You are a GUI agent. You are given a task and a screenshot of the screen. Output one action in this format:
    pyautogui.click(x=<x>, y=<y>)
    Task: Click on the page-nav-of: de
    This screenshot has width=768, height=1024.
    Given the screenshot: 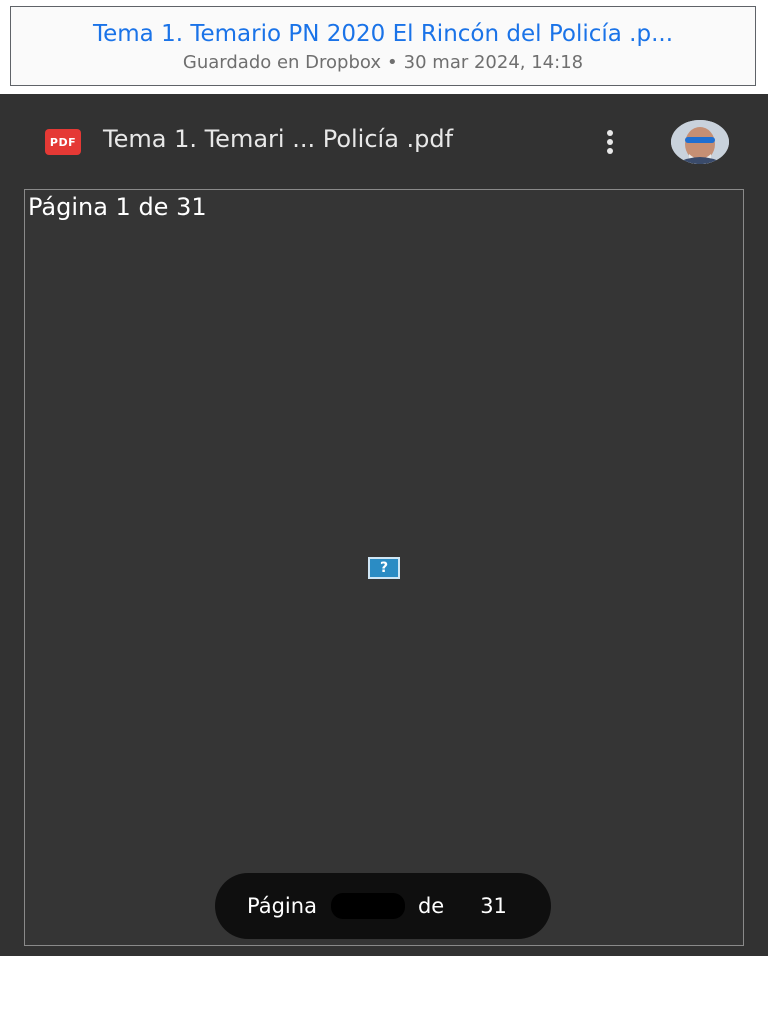 What is the action you would take?
    pyautogui.click(x=431, y=906)
    